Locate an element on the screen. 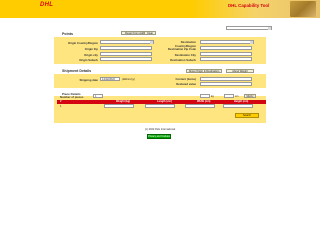 This screenshot has height=245, width=320. destination-city-input is located at coordinates (226, 54).